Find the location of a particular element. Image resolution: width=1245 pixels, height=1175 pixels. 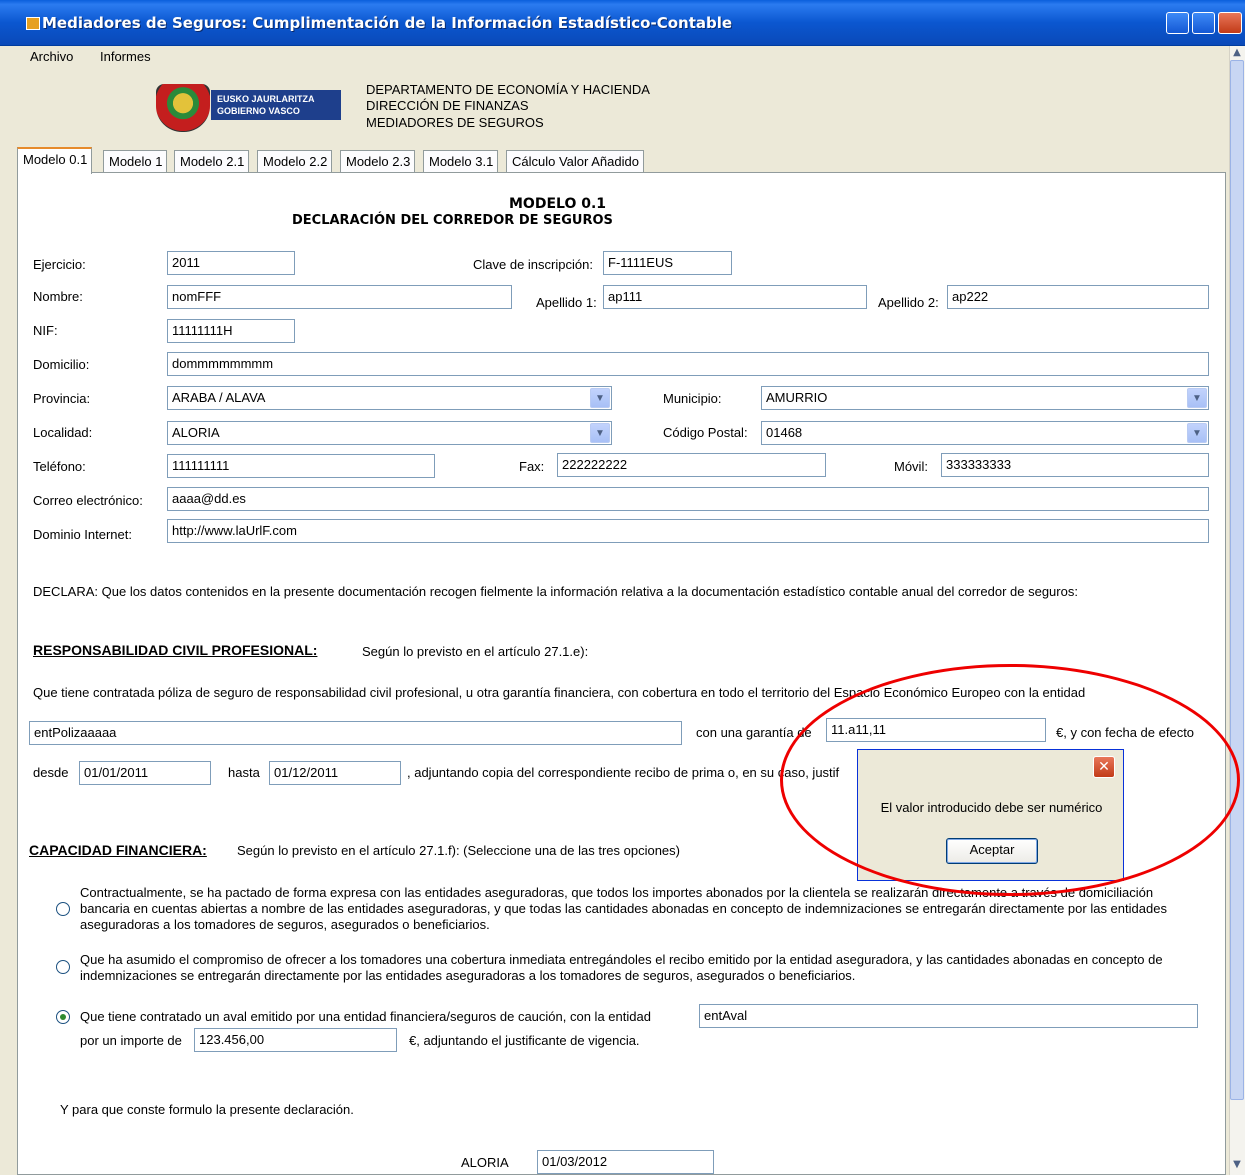

apellido2-label: Apellido 2: is located at coordinates (908, 302).